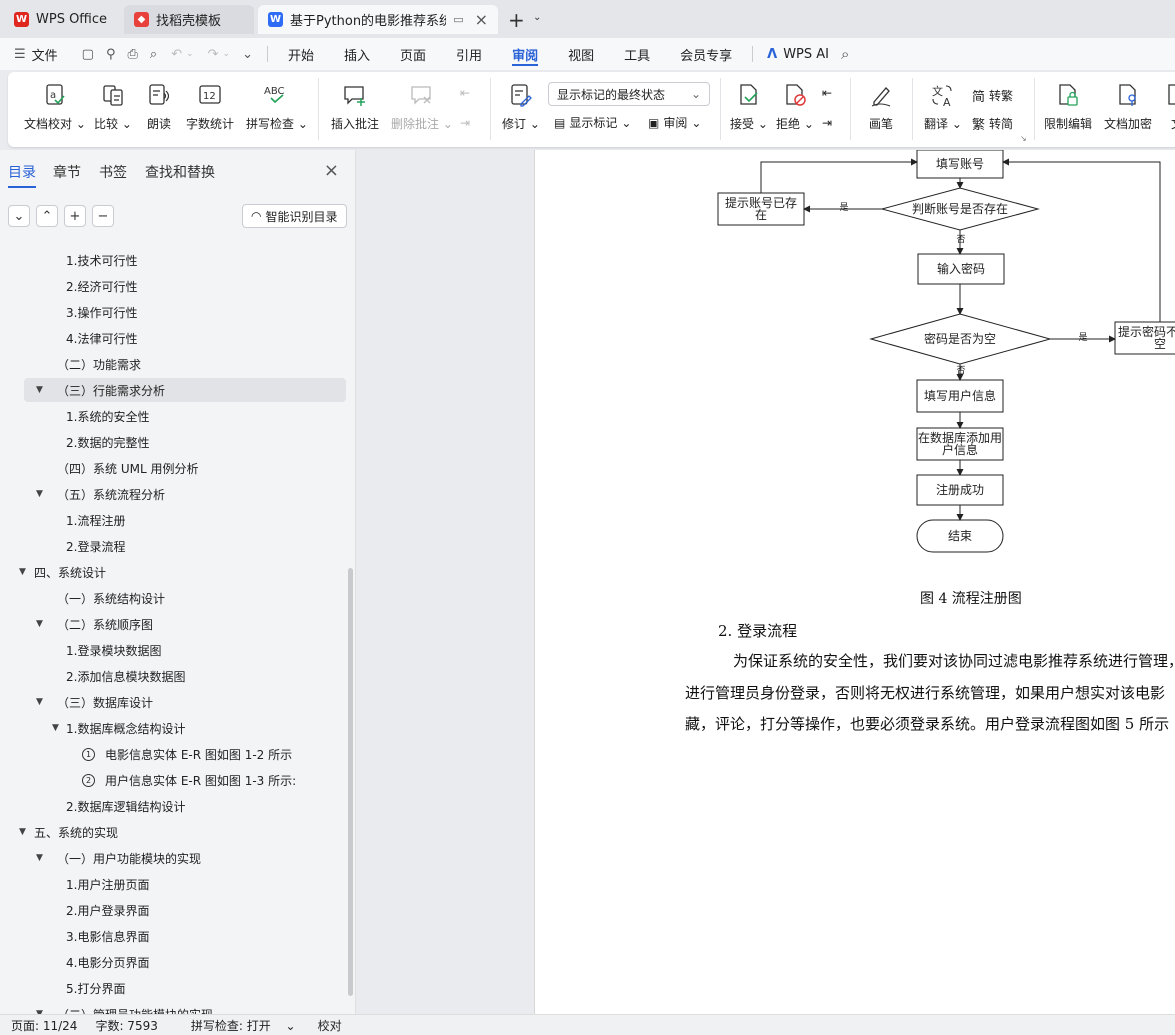 The image size is (1175, 1035). Describe the element at coordinates (113, 107) in the screenshot. I see `compare-button: 比较 ⌄` at that location.